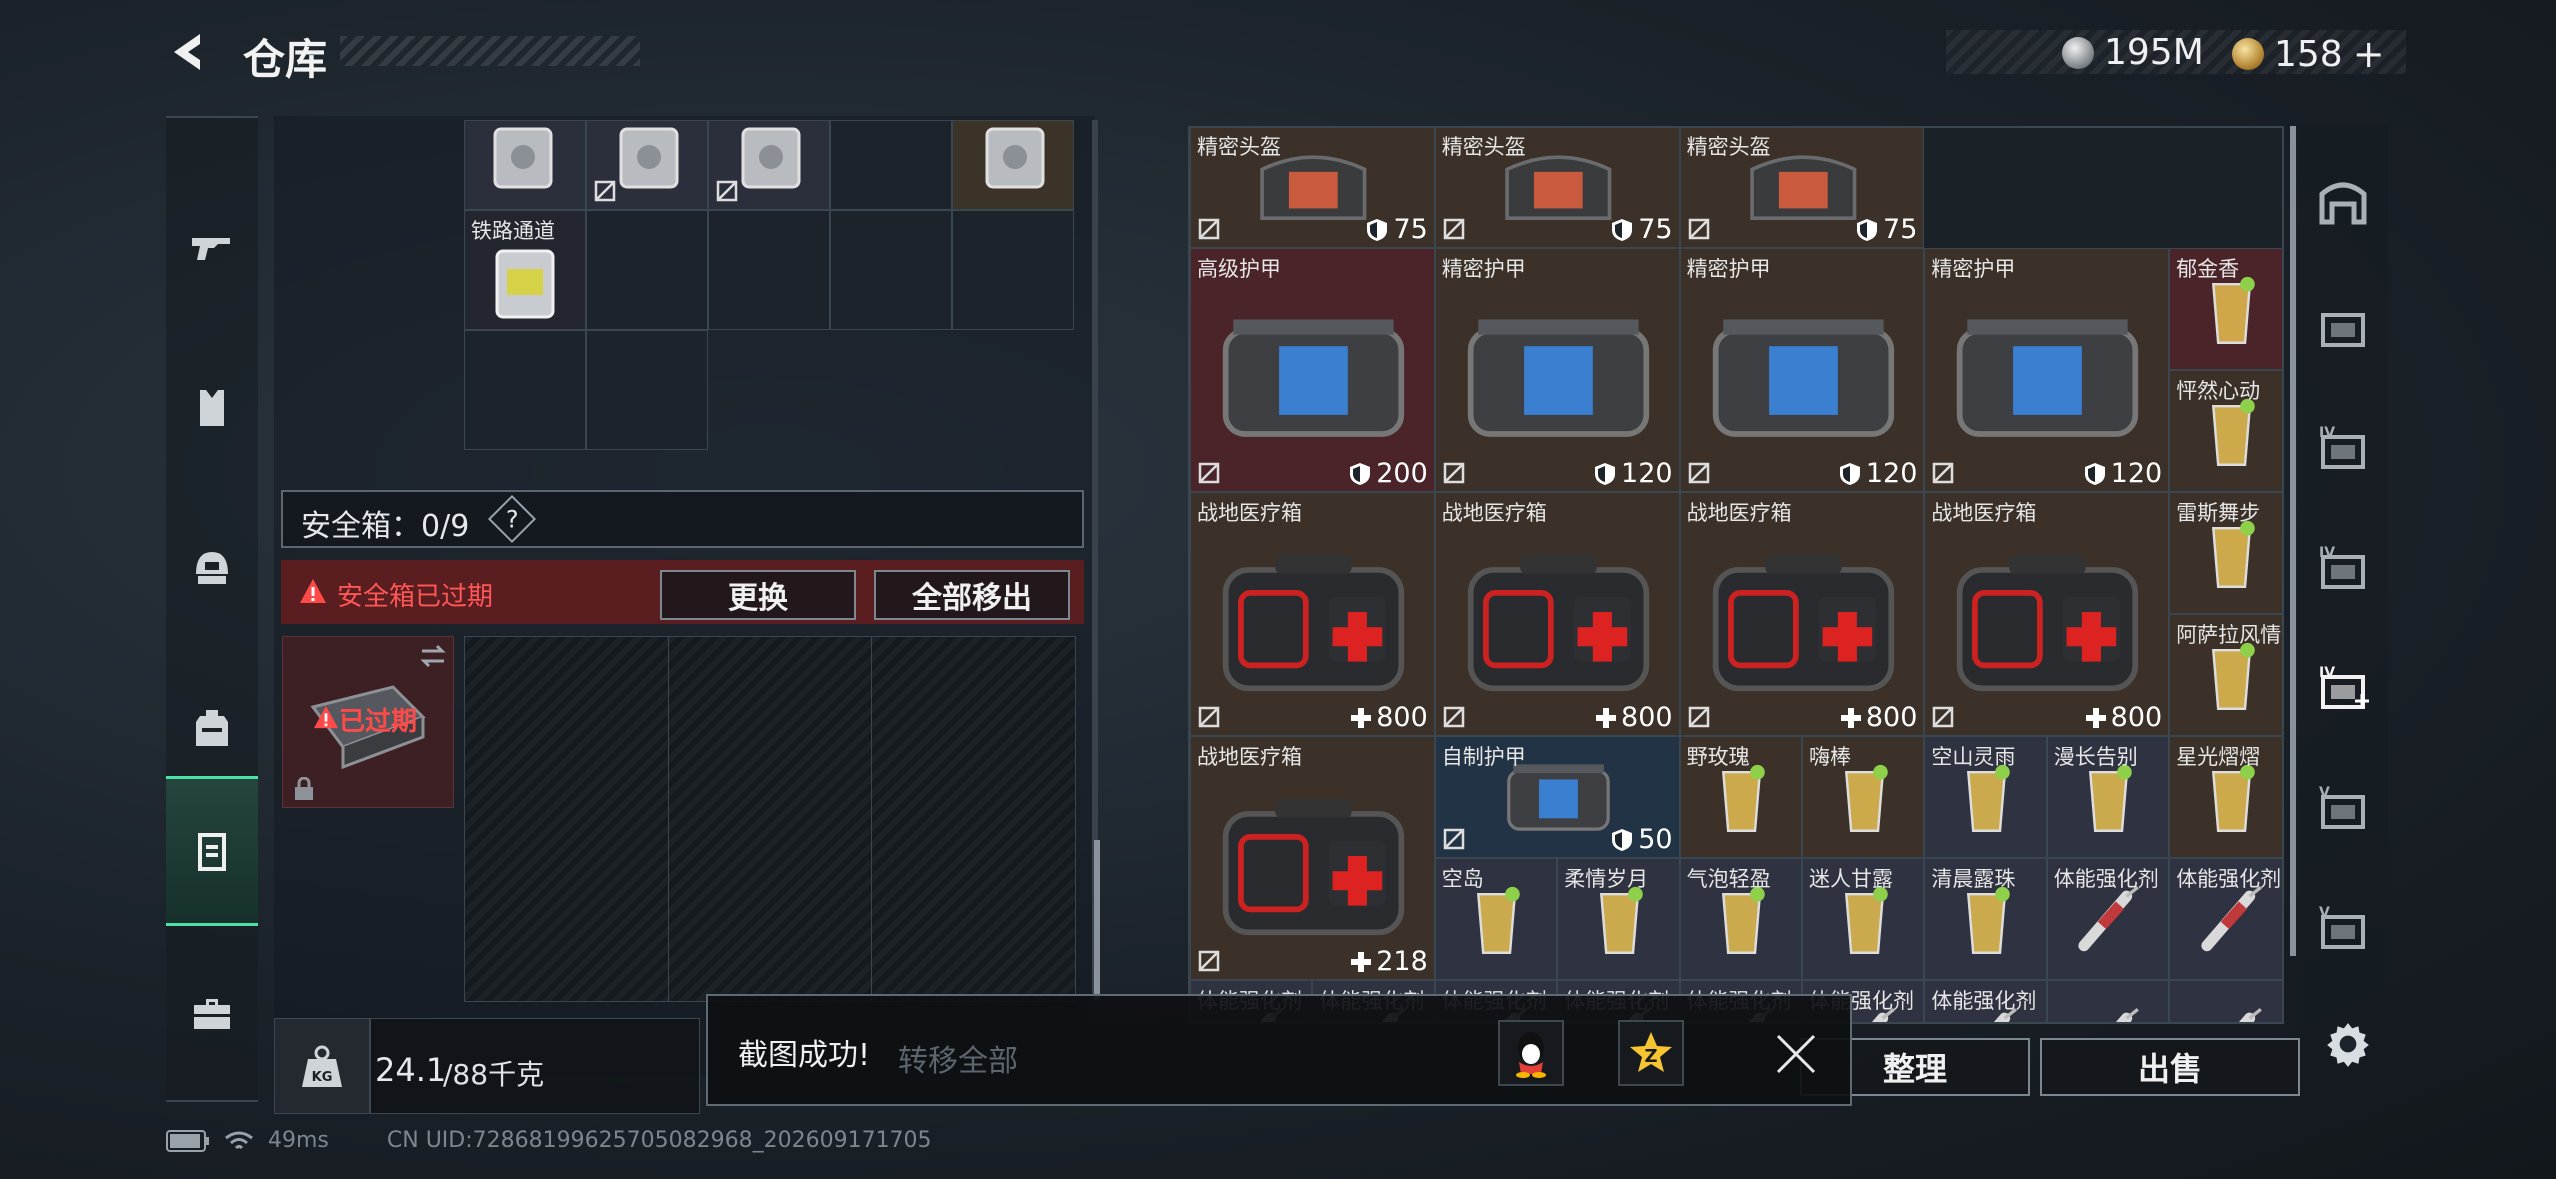 Image resolution: width=2556 pixels, height=1179 pixels. I want to click on warehouse-item: 高级护甲 200, so click(1312, 370).